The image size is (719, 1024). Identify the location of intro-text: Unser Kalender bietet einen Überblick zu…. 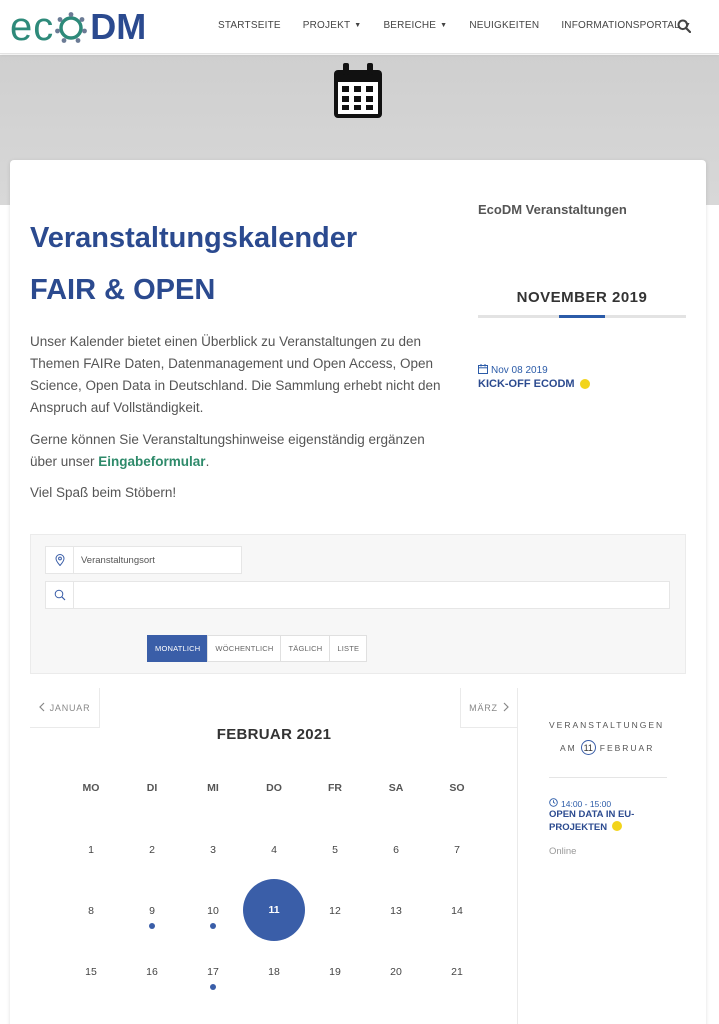
(235, 374).